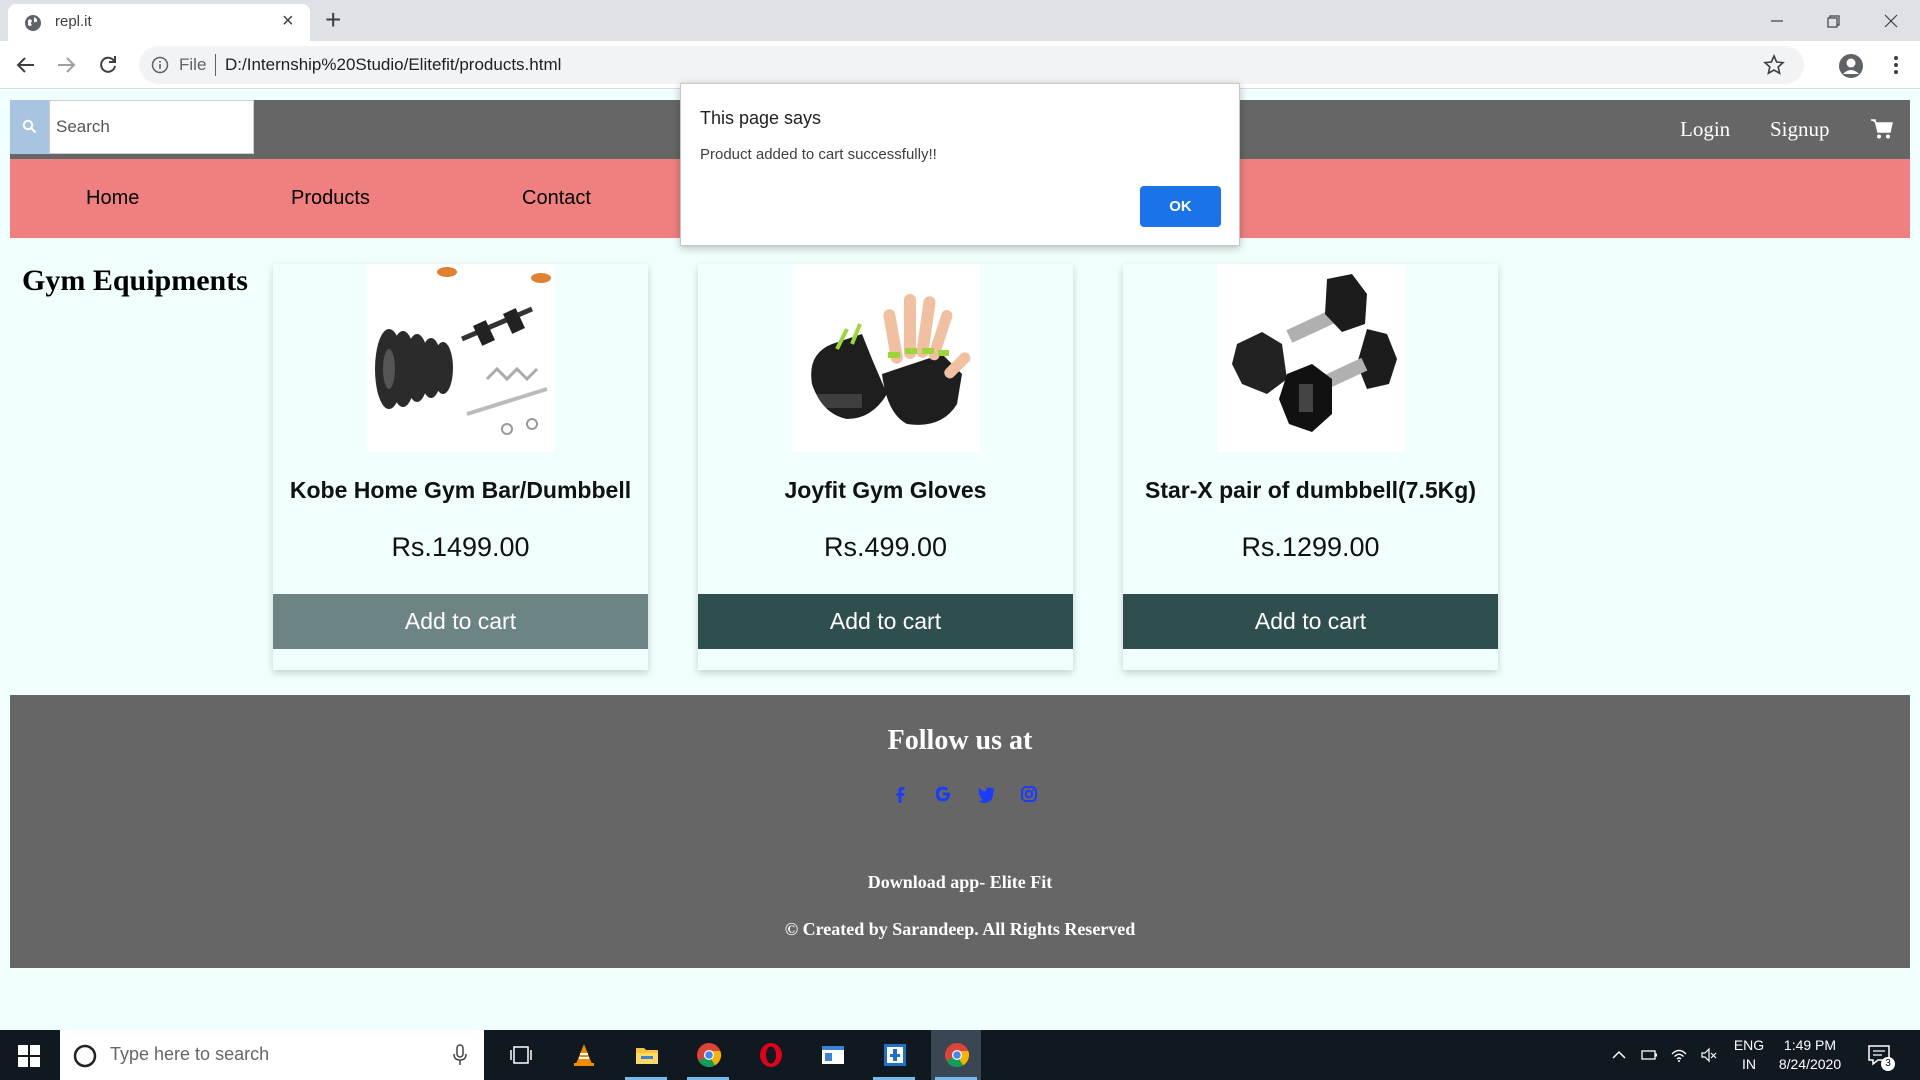  I want to click on taskbar-file-explorer, so click(646, 1055).